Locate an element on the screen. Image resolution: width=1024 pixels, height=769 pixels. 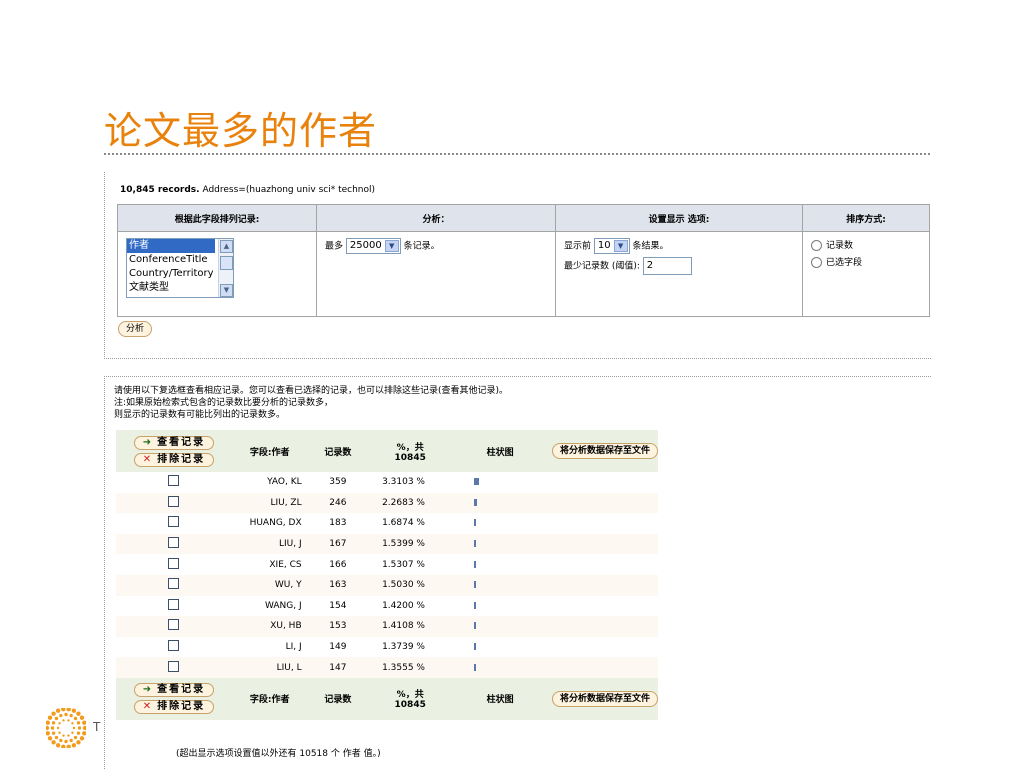
table-row: XU, HB 153 1.4108 % is located at coordinates (387, 626).